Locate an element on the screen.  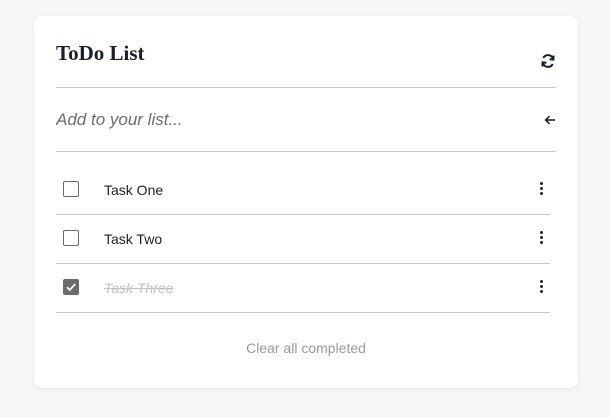
task-checkbox-checked is located at coordinates (71, 287).